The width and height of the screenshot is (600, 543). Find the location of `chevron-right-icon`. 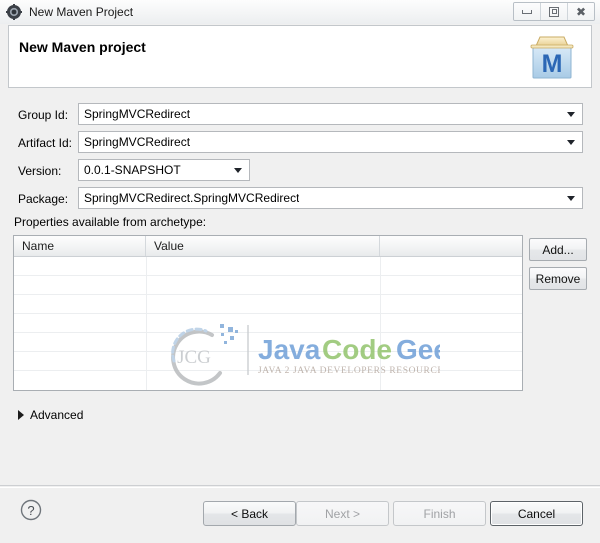

chevron-right-icon is located at coordinates (21, 415).